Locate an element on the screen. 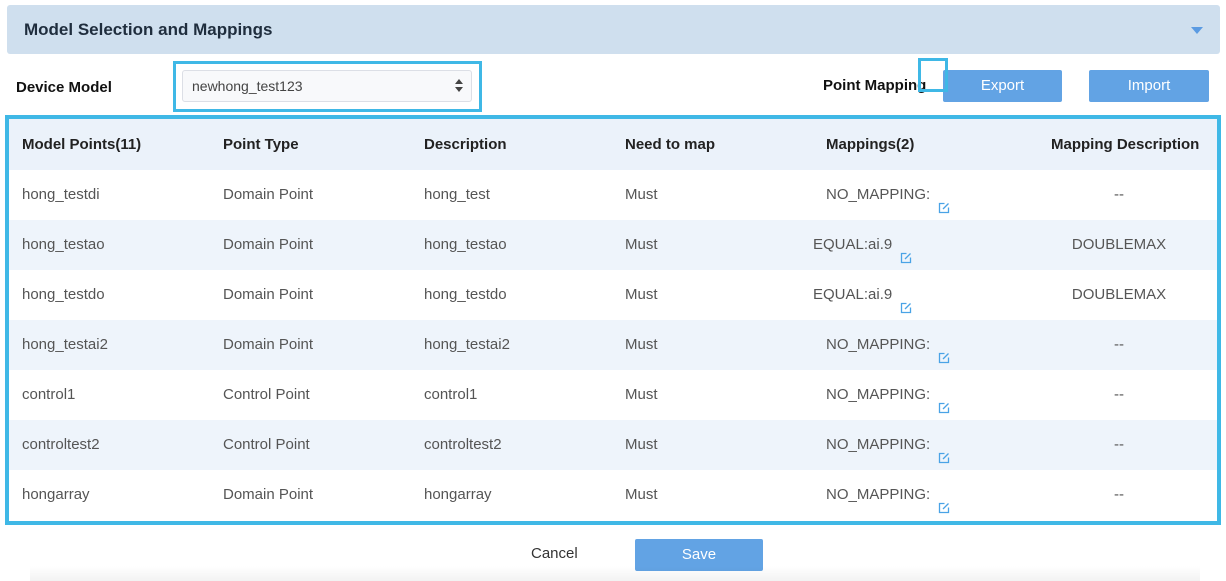 This screenshot has width=1226, height=581. model-point-cell: hong_testao is located at coordinates (63, 244).